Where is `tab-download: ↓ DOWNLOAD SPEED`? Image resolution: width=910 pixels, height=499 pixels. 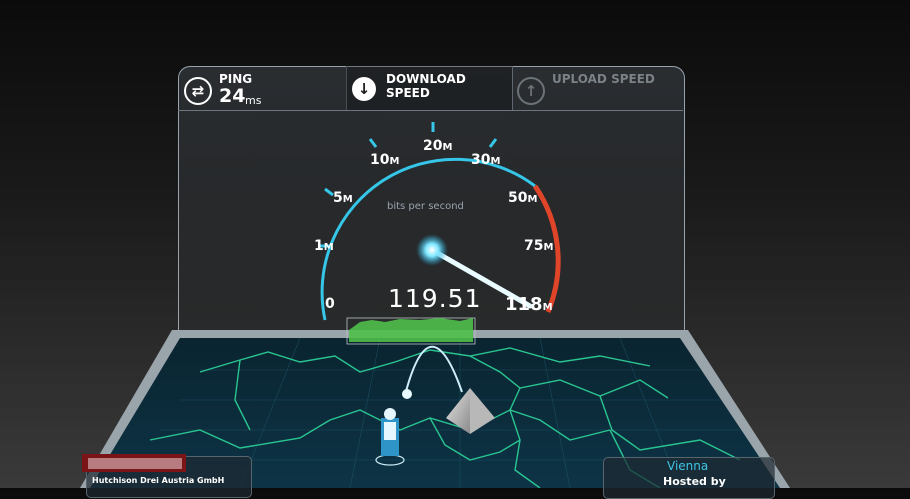
tab-download: ↓ DOWNLOAD SPEED is located at coordinates (429, 88).